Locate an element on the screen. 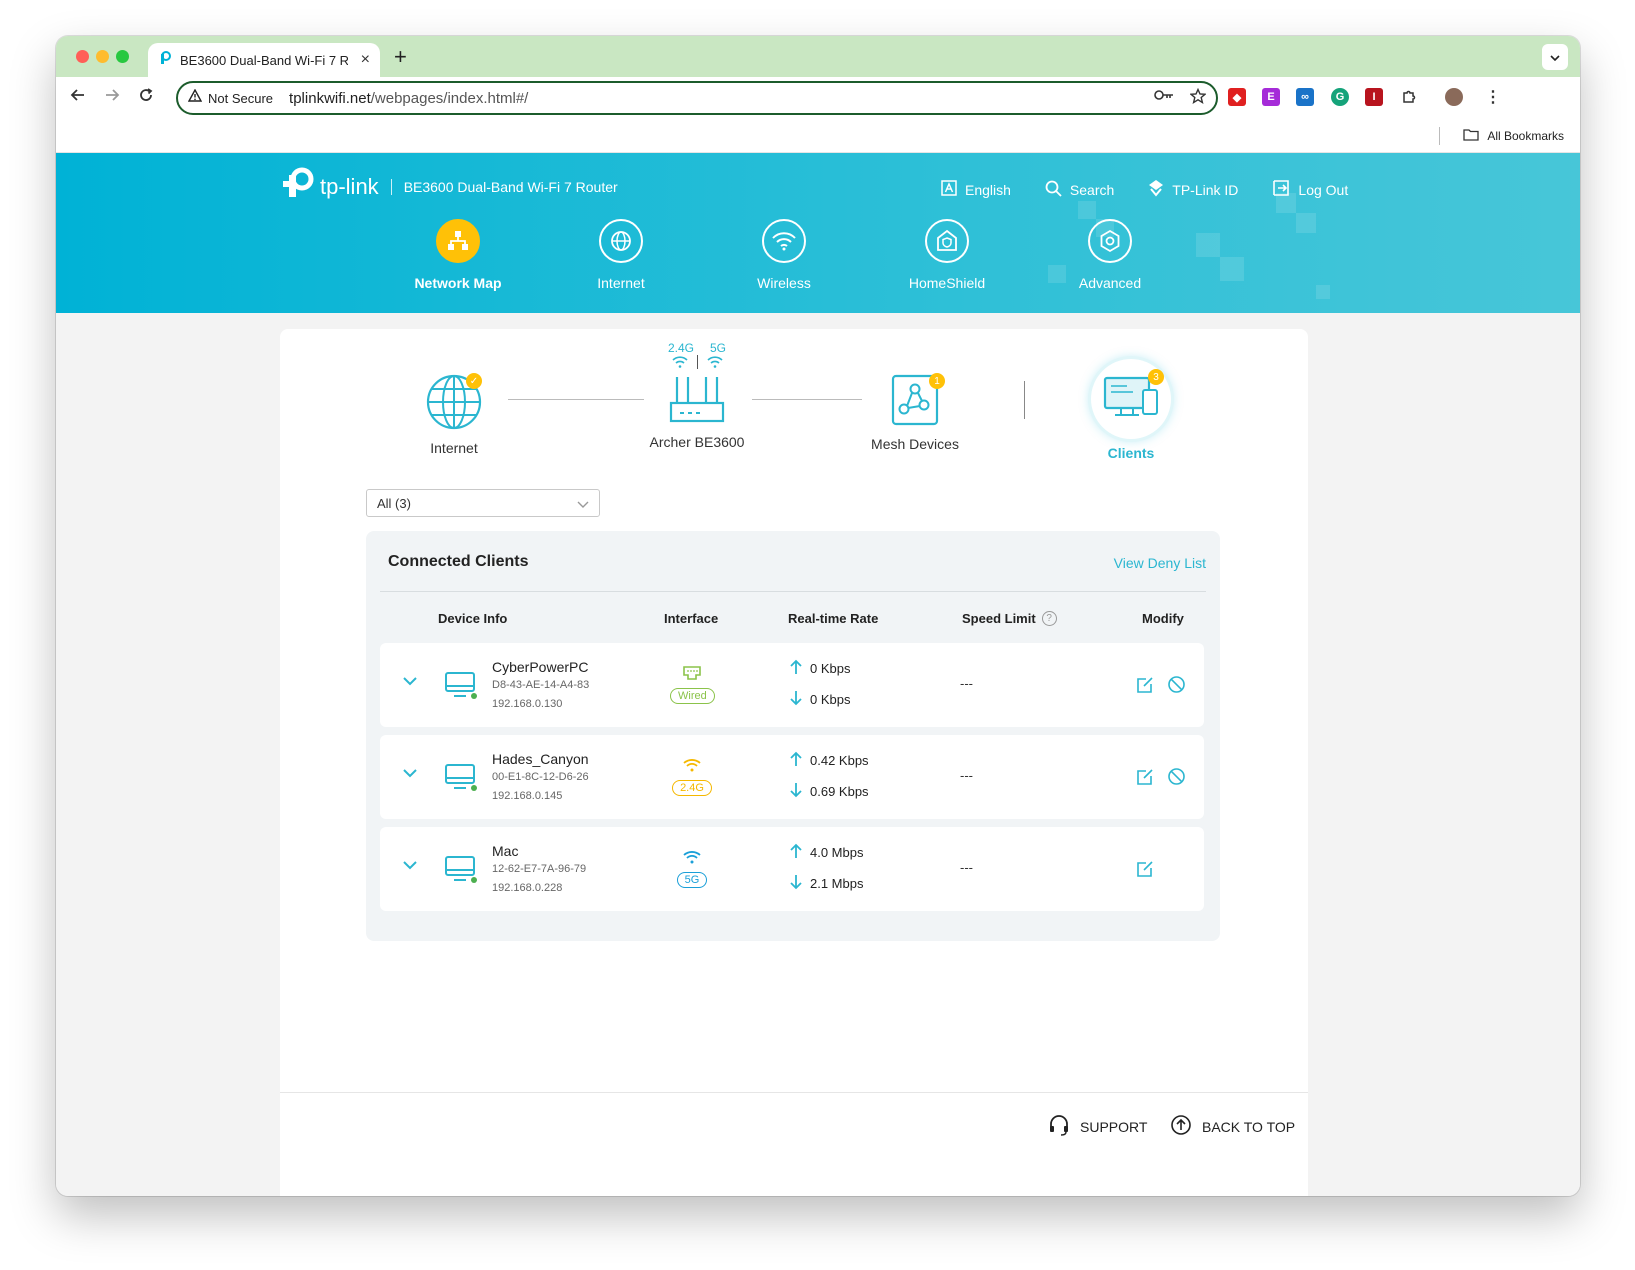  extension-link-icon: ∞ is located at coordinates (1305, 97).